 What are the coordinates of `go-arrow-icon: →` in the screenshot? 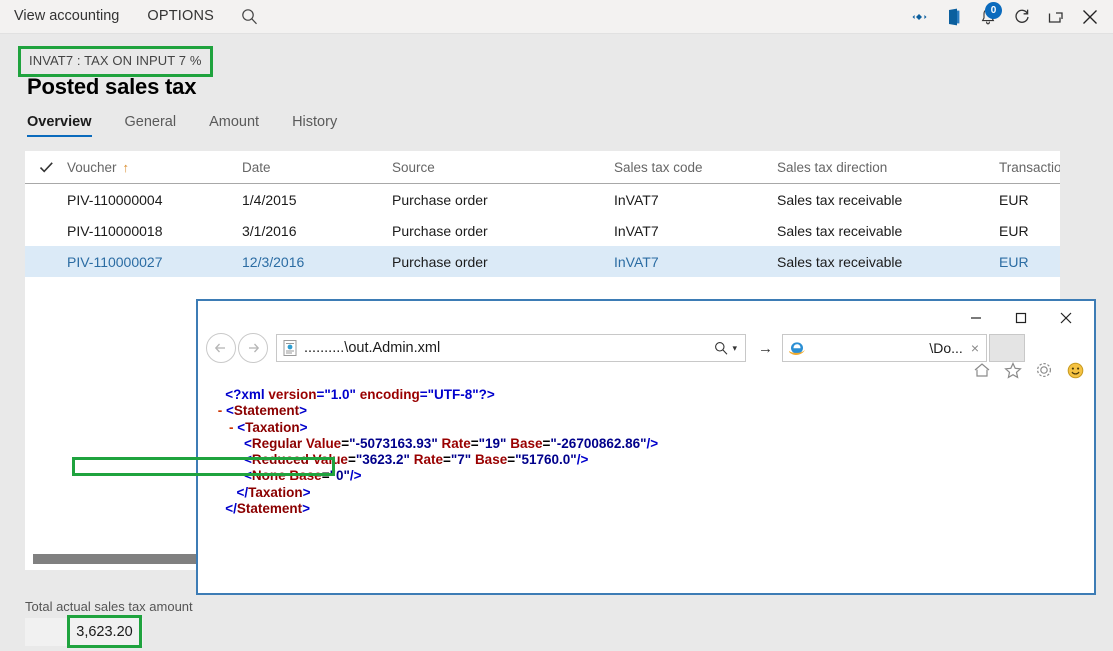 It's located at (765, 348).